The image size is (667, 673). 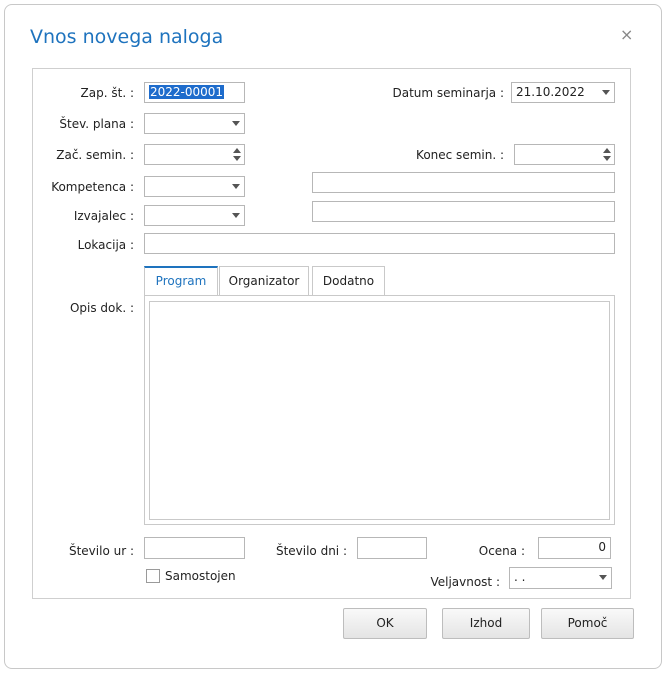 I want to click on zac-semin-spinner, so click(x=194, y=154).